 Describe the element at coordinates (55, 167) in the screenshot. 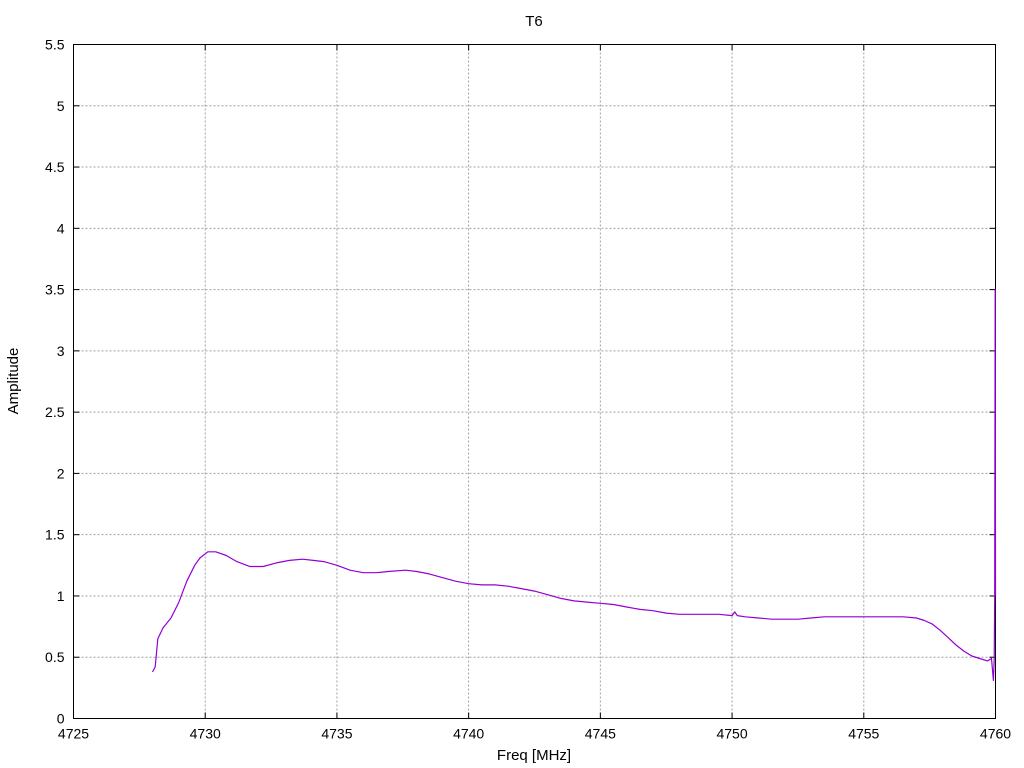

I see `y-tick-label: 4.5` at that location.